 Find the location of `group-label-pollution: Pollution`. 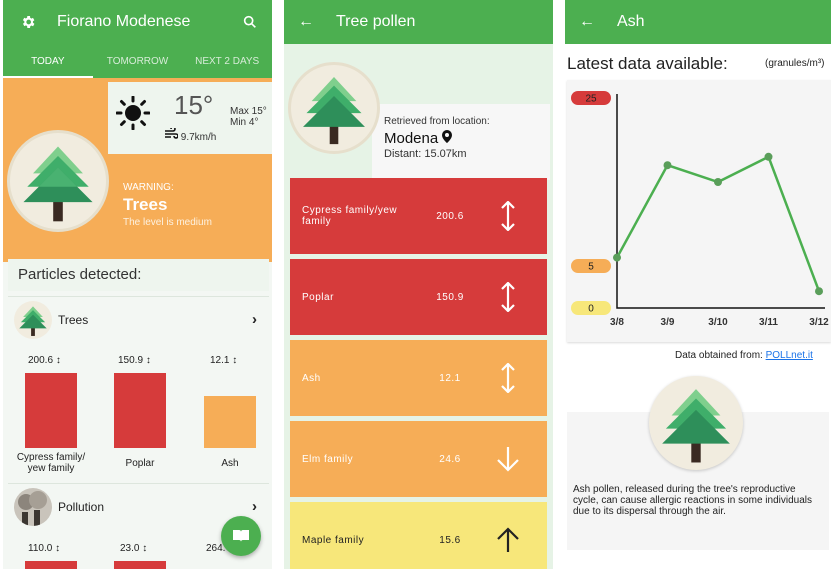

group-label-pollution: Pollution is located at coordinates (81, 506).